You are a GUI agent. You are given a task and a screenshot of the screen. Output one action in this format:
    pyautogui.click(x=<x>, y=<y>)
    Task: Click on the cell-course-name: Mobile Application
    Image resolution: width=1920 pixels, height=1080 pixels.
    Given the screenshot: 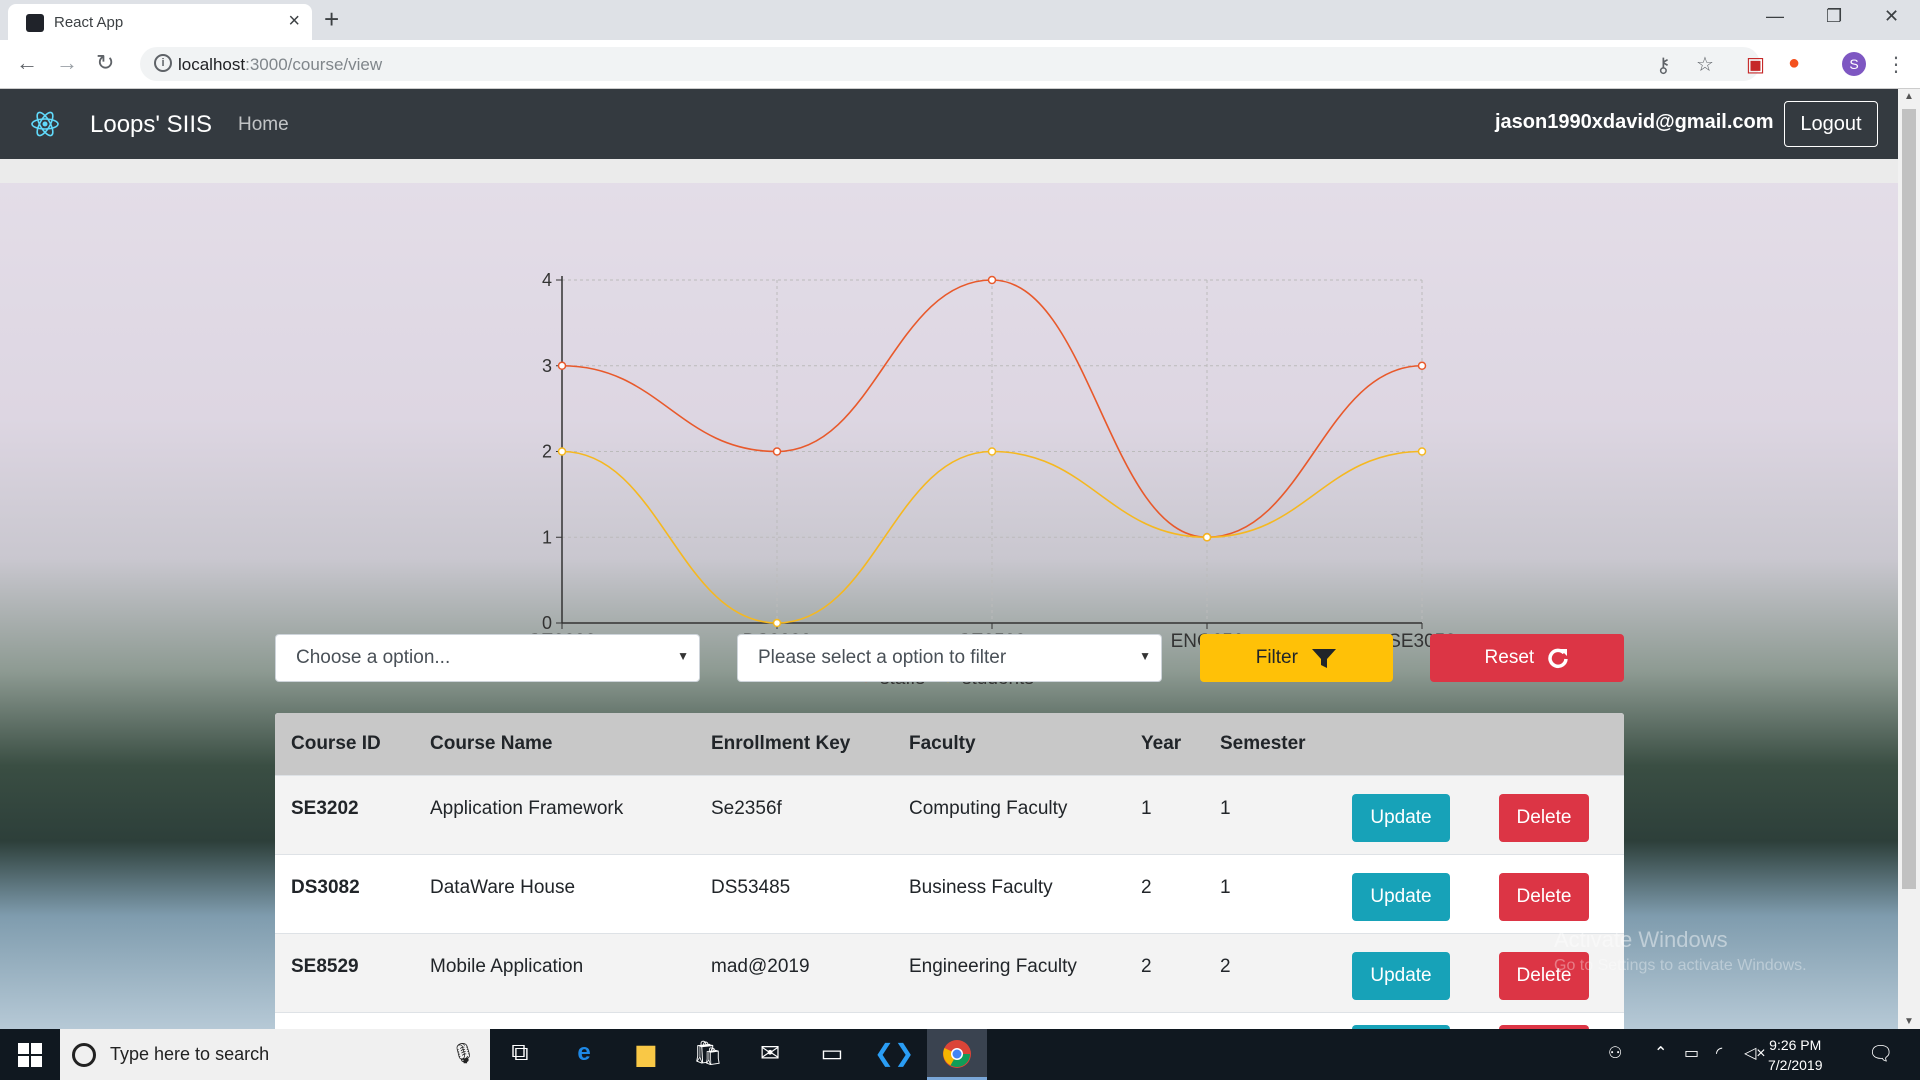 What is the action you would take?
    pyautogui.click(x=507, y=966)
    